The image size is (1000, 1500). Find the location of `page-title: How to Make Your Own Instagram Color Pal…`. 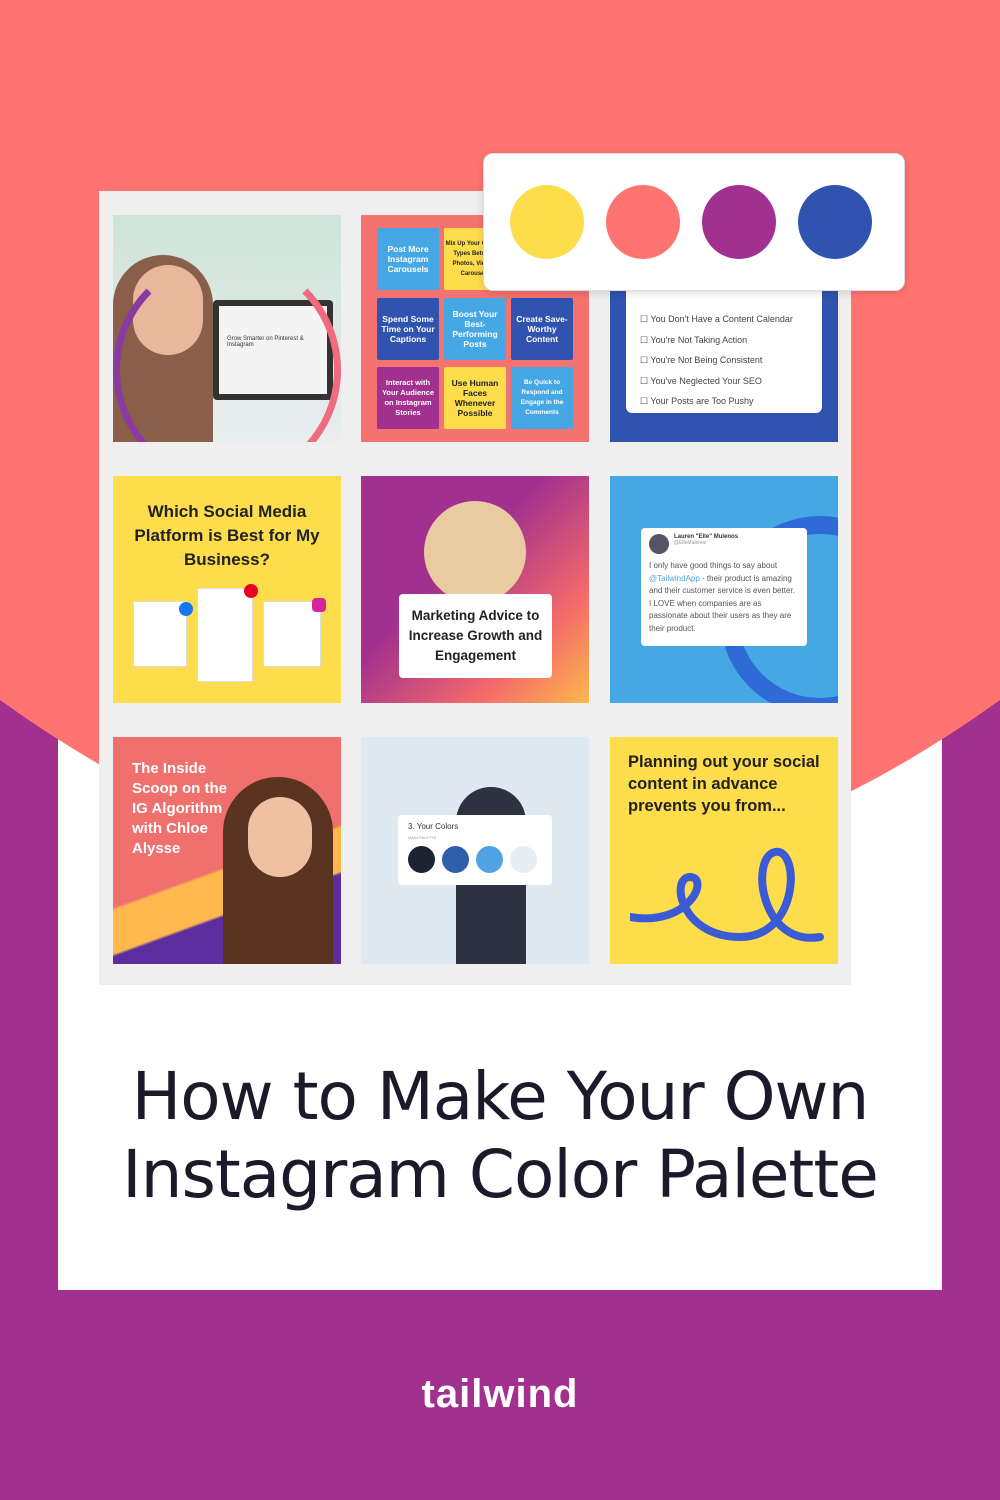

page-title: How to Make Your Own Instagram Color Pal… is located at coordinates (500, 1135).